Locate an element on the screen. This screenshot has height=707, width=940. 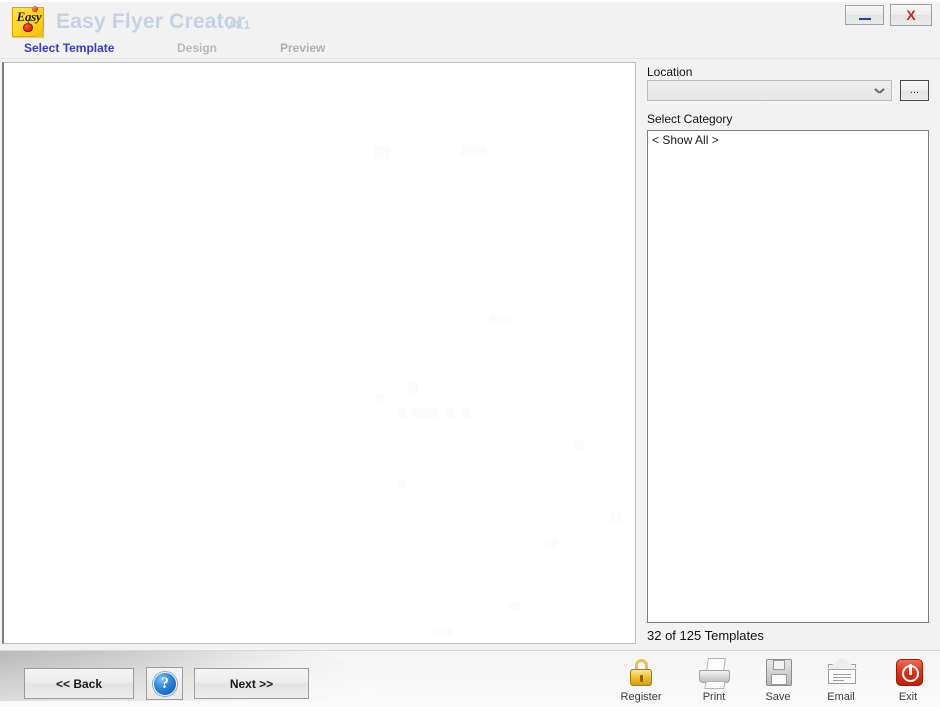
back-button: << Back is located at coordinates (79, 683).